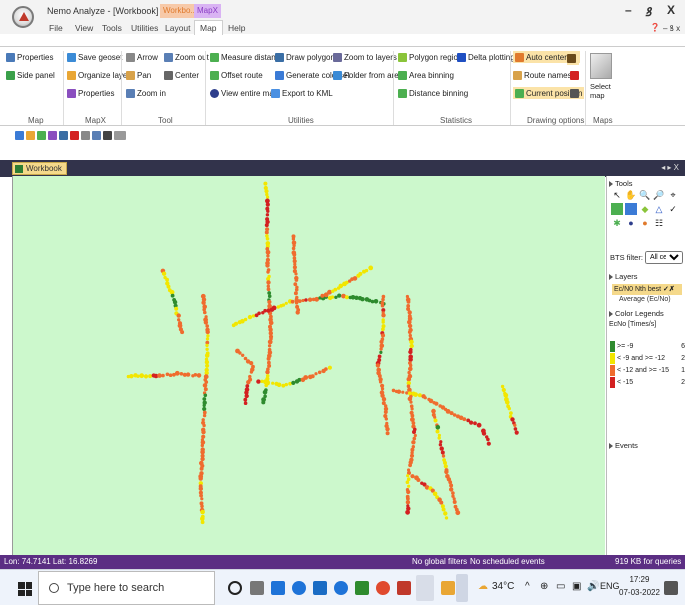 Image resolution: width=685 pixels, height=605 pixels. Describe the element at coordinates (85, 135) in the screenshot. I see `filter-icon` at that location.